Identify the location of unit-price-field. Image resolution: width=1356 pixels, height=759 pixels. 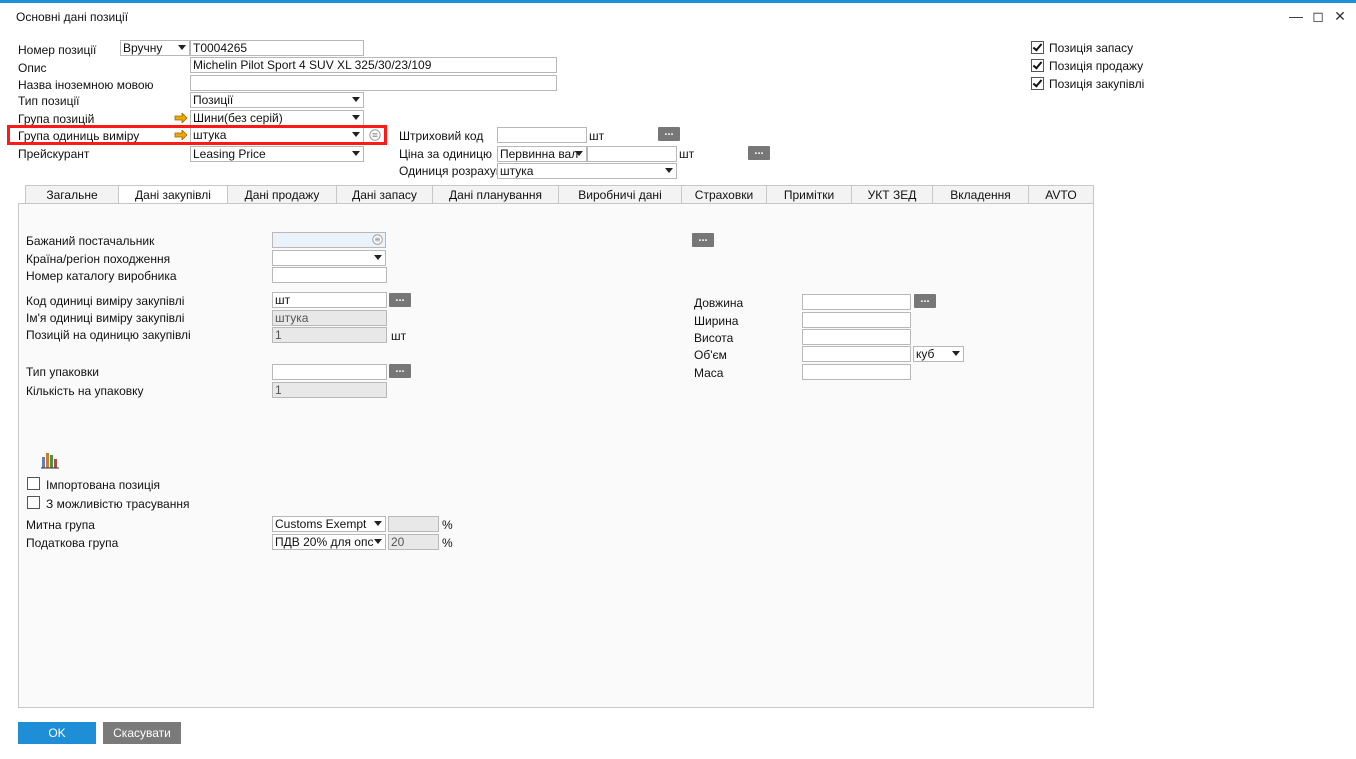
(632, 154).